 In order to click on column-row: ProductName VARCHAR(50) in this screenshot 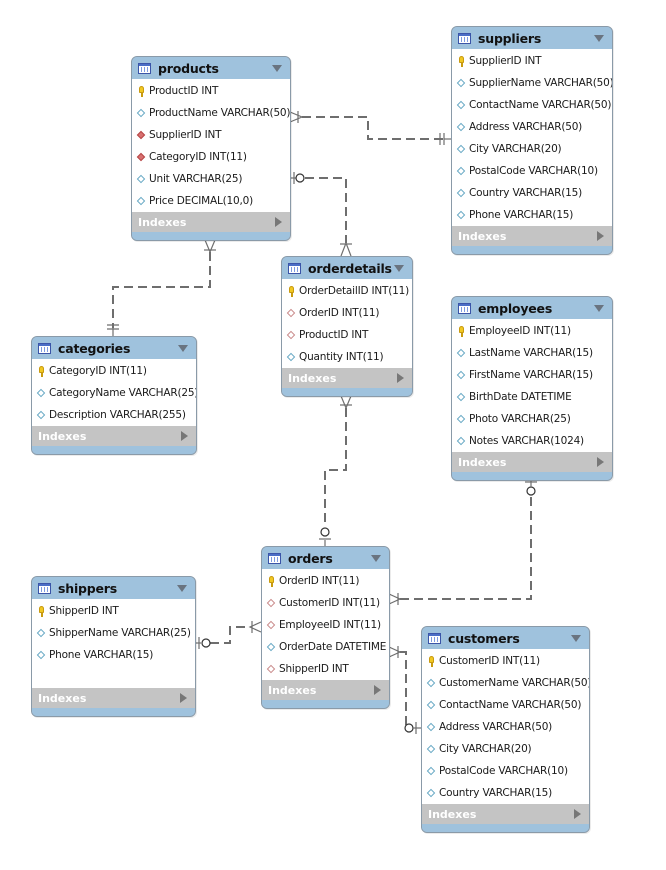, I will do `click(211, 113)`.